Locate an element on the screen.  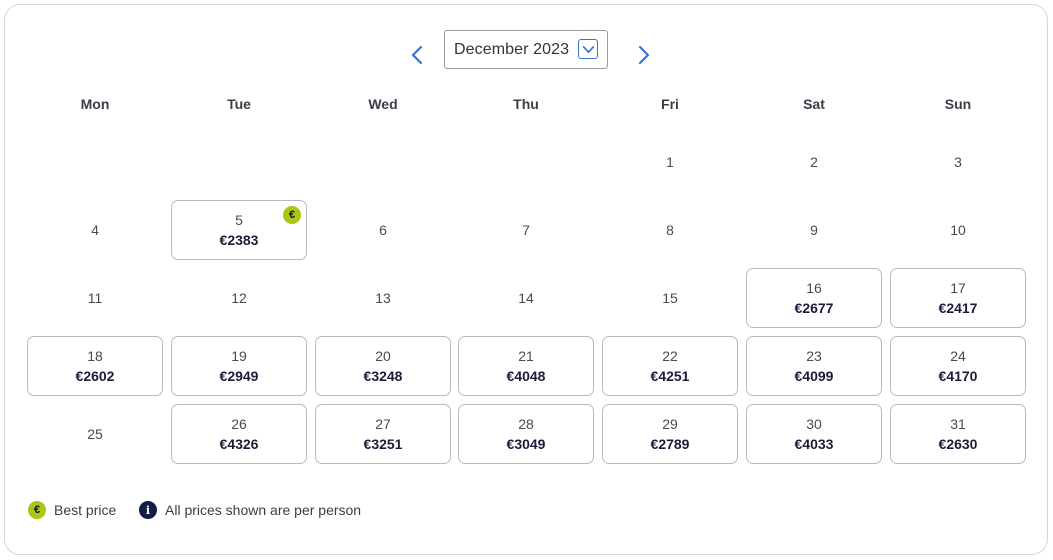
info-icon: i is located at coordinates (148, 510).